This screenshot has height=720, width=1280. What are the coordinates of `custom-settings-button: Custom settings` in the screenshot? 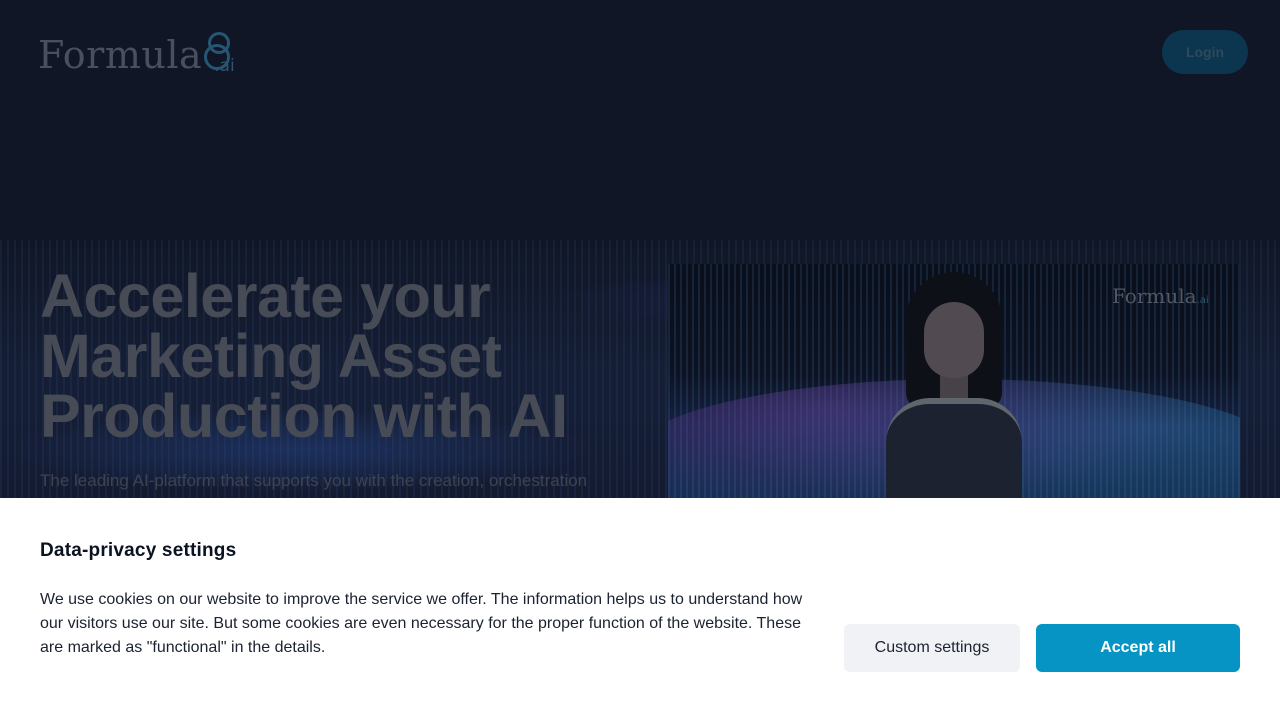 It's located at (932, 648).